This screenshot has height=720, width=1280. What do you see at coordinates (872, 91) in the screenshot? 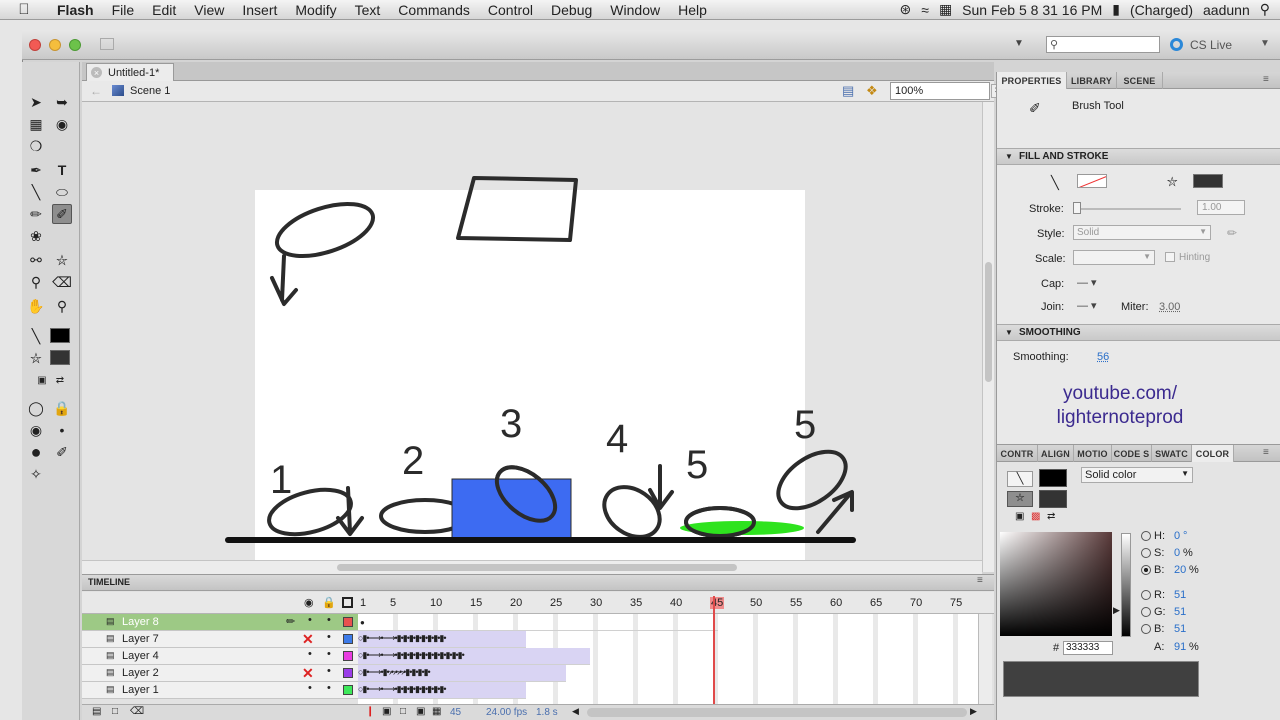
I see `edit-symbols-icon: ❖` at bounding box center [872, 91].